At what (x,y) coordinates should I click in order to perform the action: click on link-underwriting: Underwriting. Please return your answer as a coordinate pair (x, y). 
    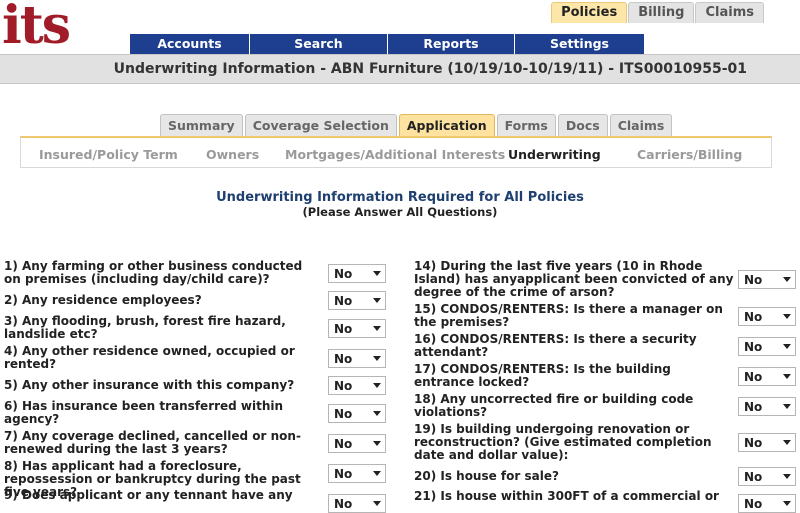
    Looking at the image, I should click on (554, 154).